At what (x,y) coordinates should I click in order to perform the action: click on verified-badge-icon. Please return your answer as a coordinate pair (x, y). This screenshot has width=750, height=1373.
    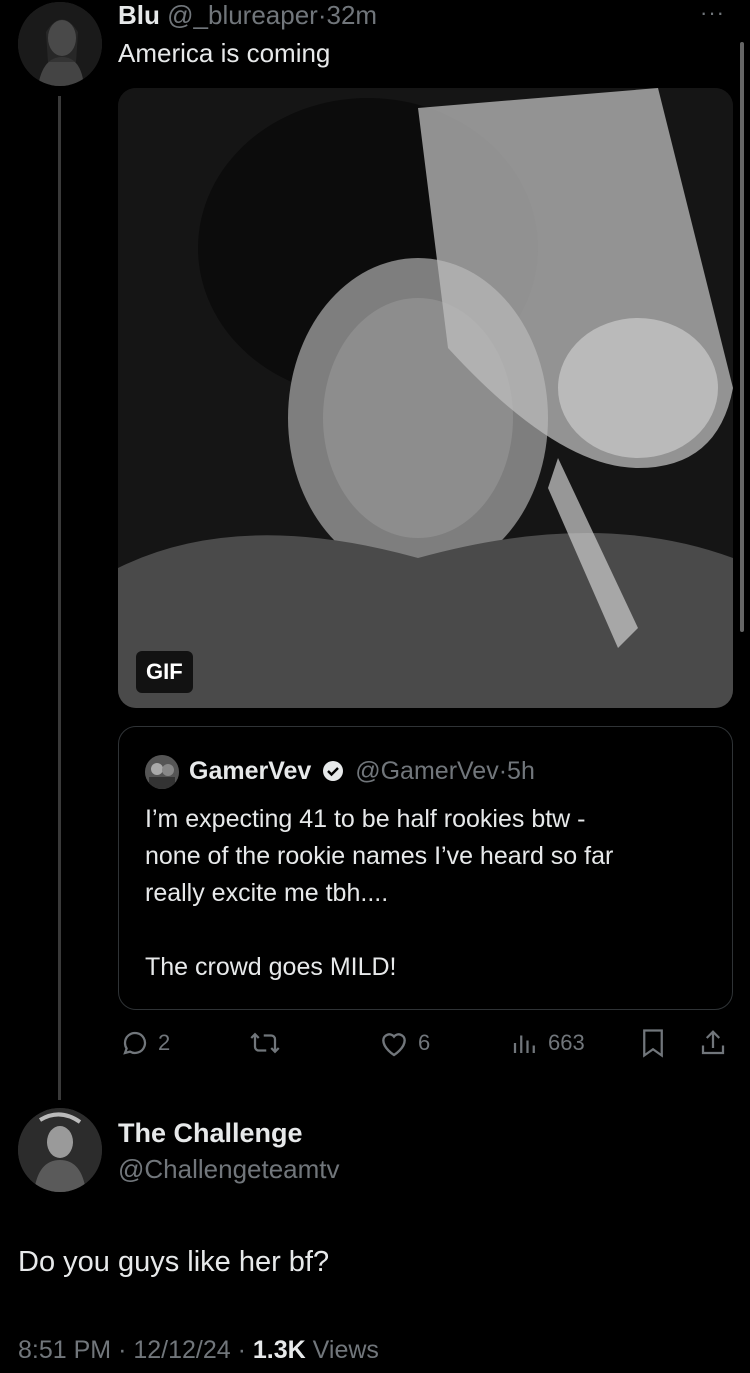
    Looking at the image, I should click on (333, 774).